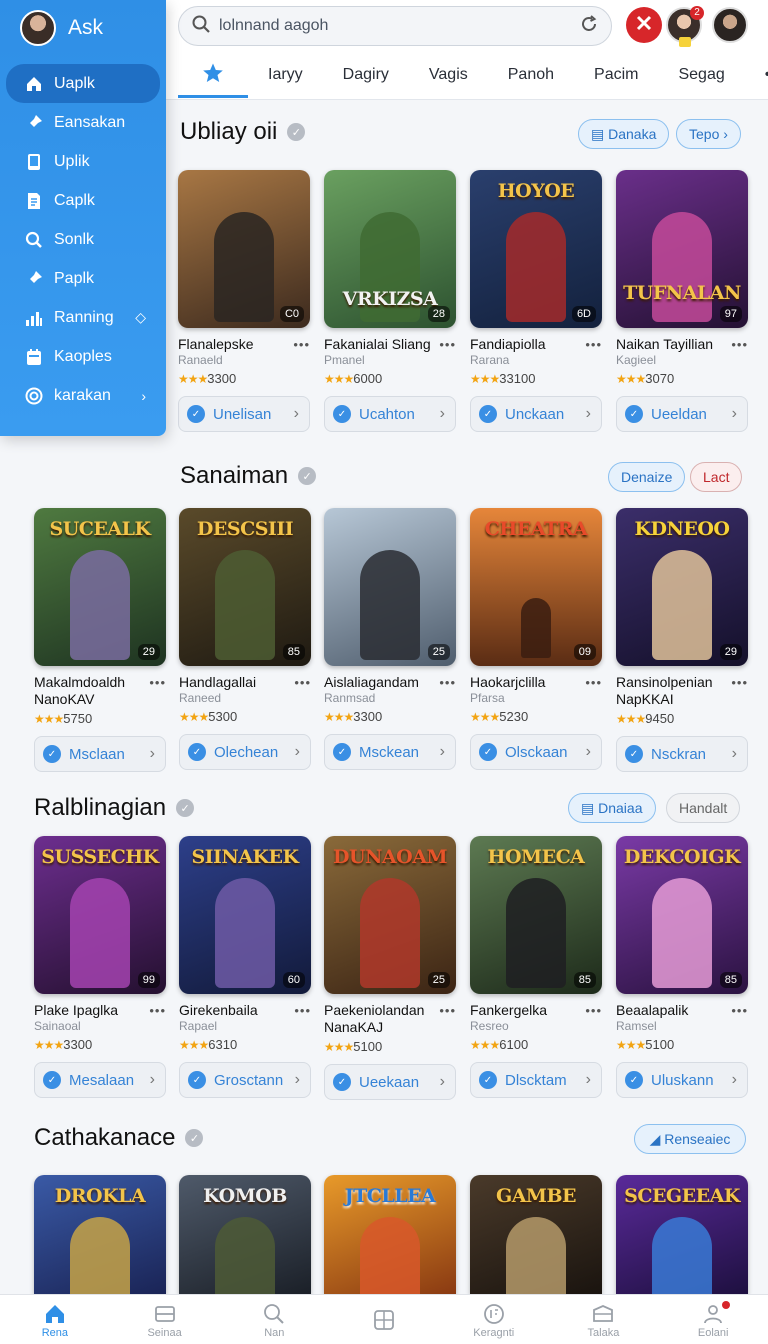 The height and width of the screenshot is (1344, 768). I want to click on game-card: SCEGEEAK, so click(682, 1234).